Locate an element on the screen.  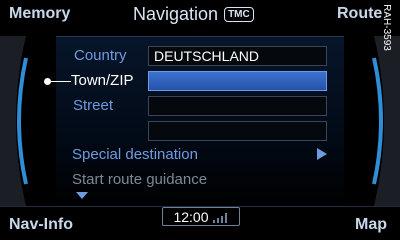
selection-bullet-icon is located at coordinates (47, 81).